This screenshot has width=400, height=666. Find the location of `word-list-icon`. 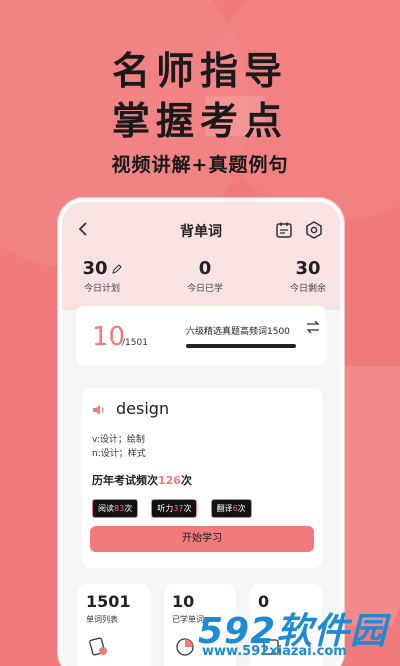

word-list-icon is located at coordinates (98, 646).